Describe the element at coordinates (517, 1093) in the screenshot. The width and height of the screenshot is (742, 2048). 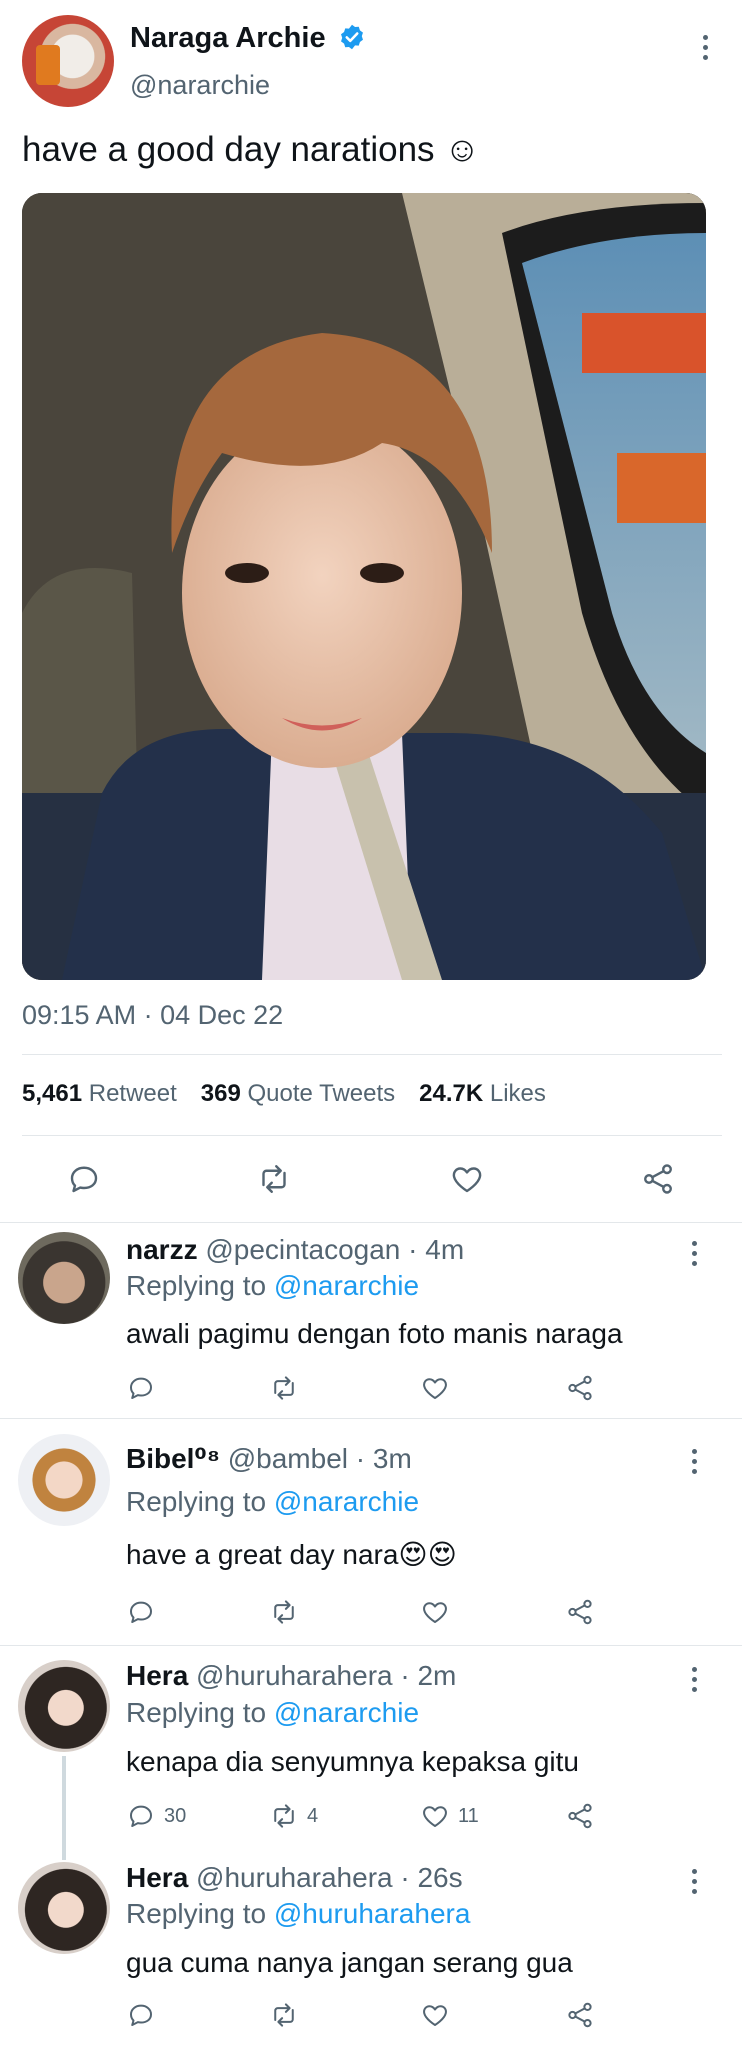
I see `likes-label: Likes` at that location.